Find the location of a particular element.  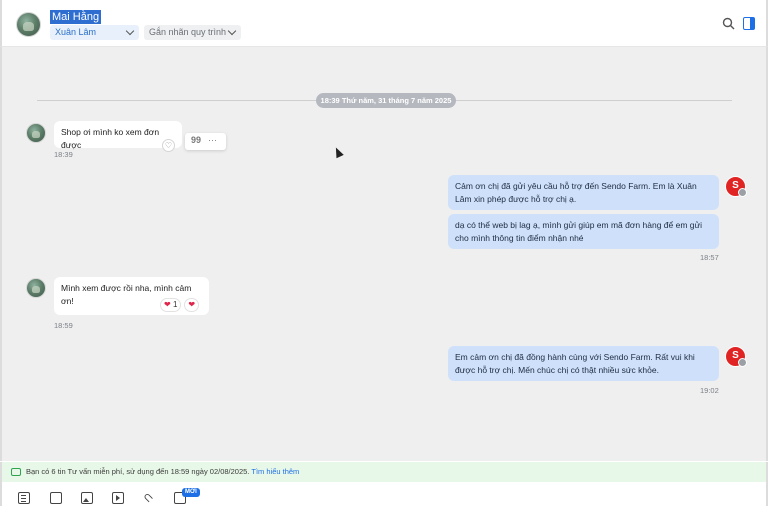

contact-avatar is located at coordinates (28, 24).